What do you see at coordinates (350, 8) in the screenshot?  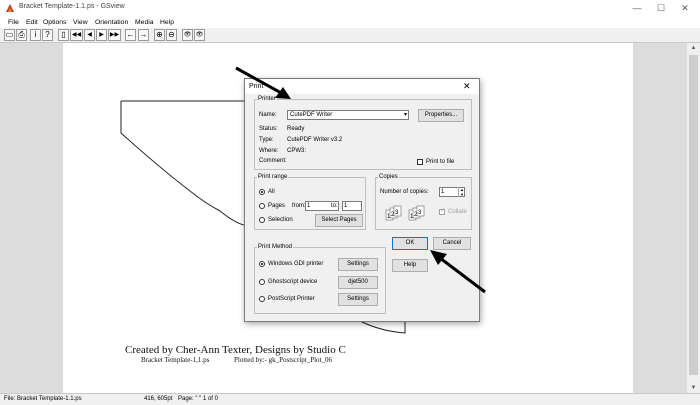 I see `title-bar: Bracket Template-1.1.ps - GSview — ☐ ✕` at bounding box center [350, 8].